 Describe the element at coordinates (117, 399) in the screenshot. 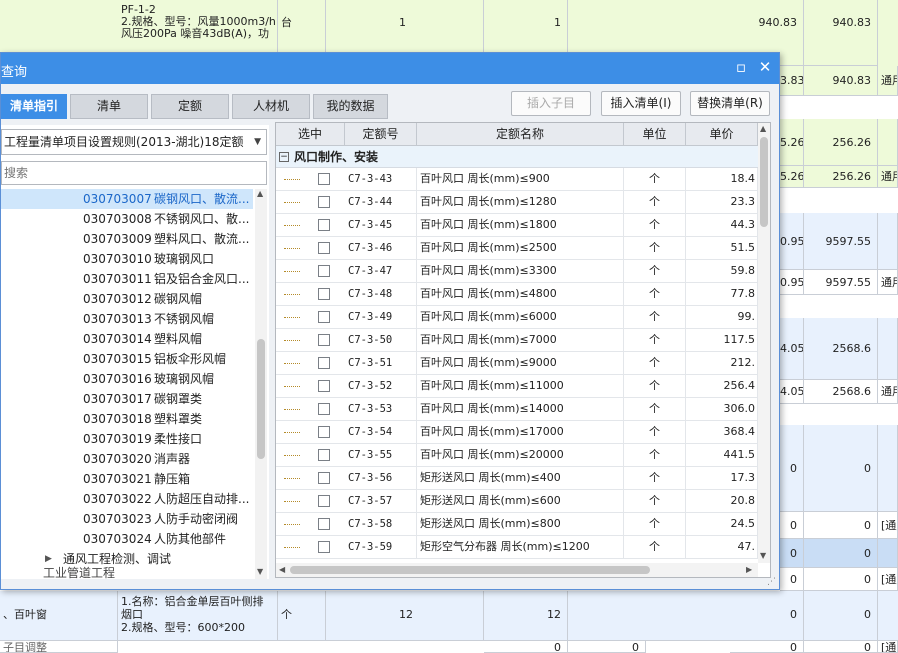

I see `tree-item-code: 030703017` at that location.